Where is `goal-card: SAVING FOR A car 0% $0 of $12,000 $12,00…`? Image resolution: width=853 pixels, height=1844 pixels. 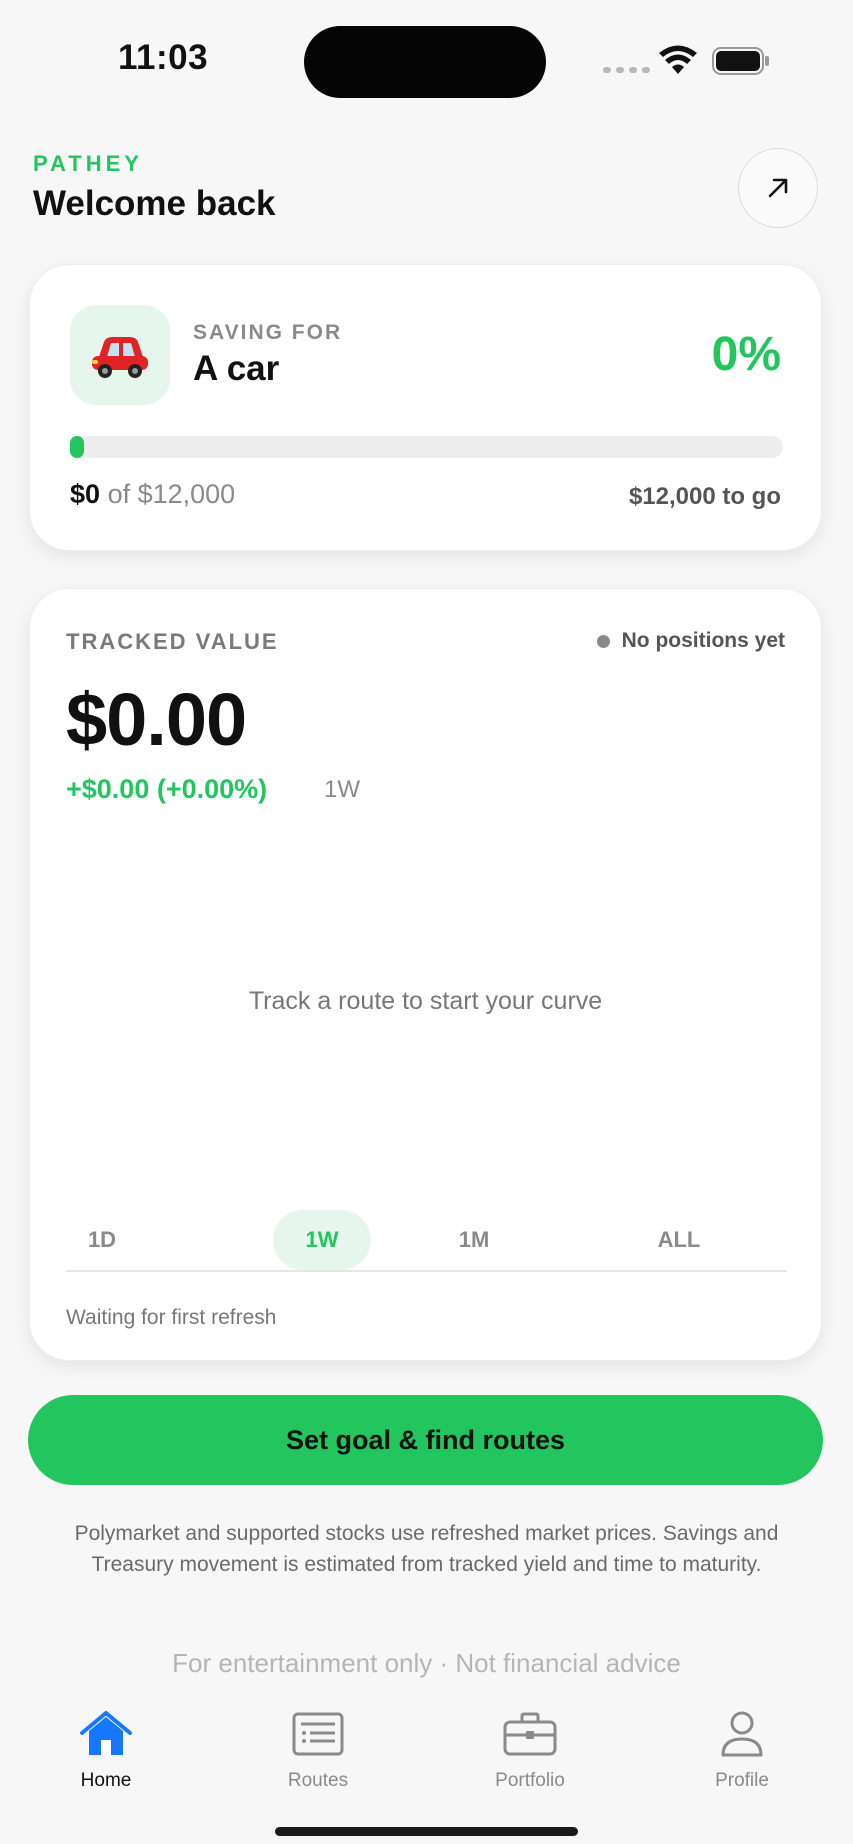 goal-card: SAVING FOR A car 0% $0 of $12,000 $12,00… is located at coordinates (425, 407).